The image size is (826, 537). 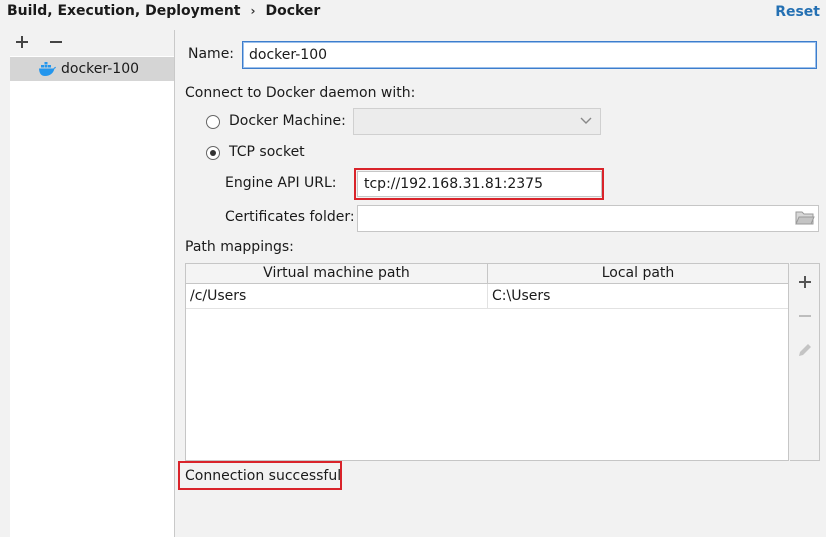 I want to click on radio-selected-dot, so click(x=213, y=153).